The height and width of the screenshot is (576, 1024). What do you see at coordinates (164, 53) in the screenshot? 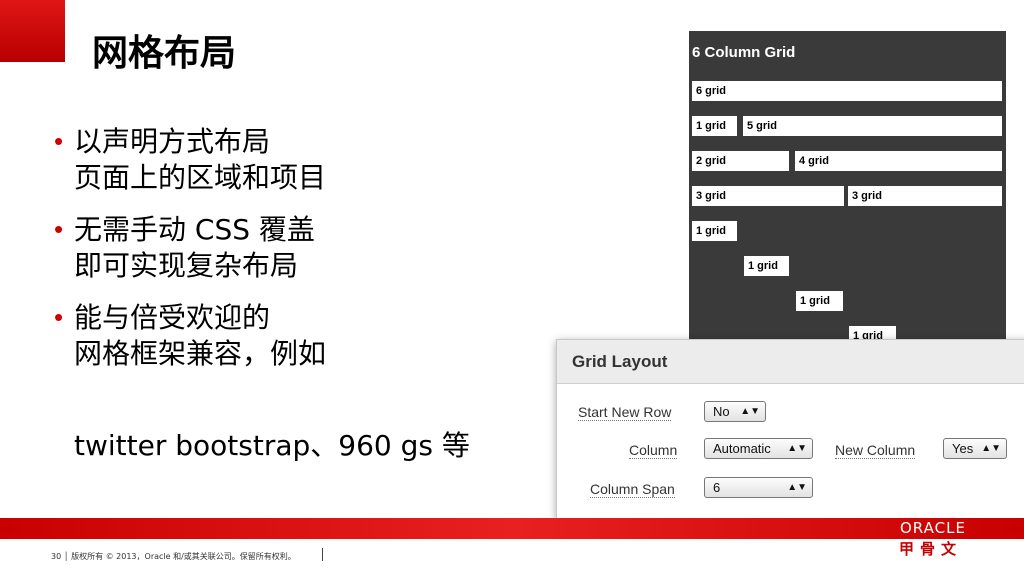
I see `slide-title: 网格布局` at bounding box center [164, 53].